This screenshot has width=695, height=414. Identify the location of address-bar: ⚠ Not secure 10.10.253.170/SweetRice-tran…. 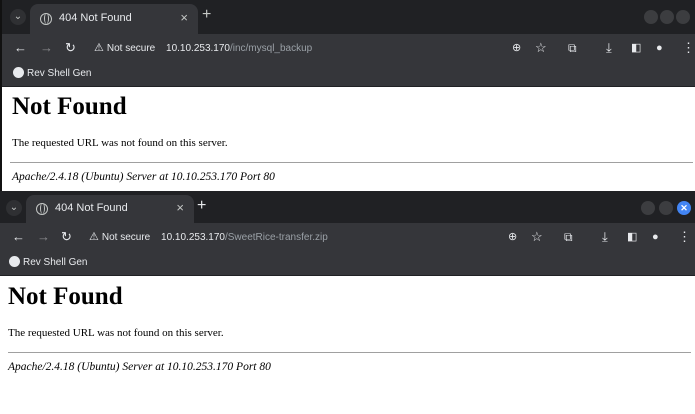
(208, 236).